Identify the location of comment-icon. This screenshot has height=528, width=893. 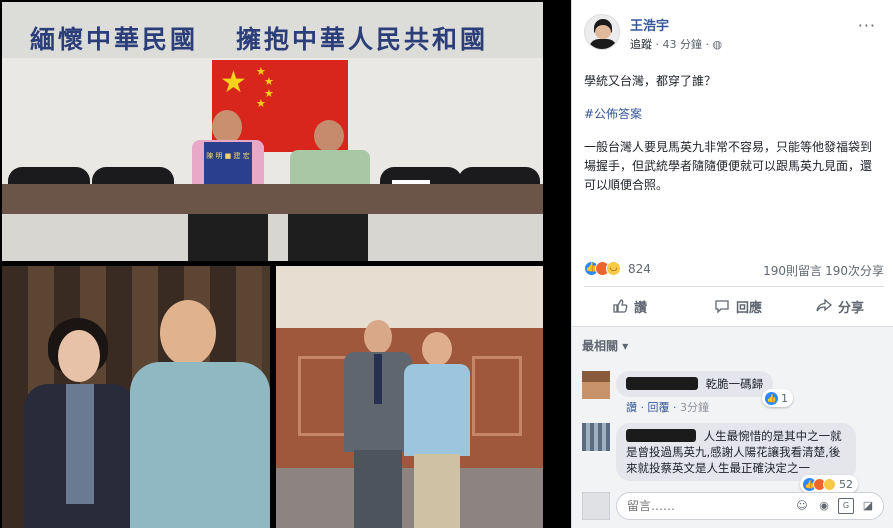
(722, 307).